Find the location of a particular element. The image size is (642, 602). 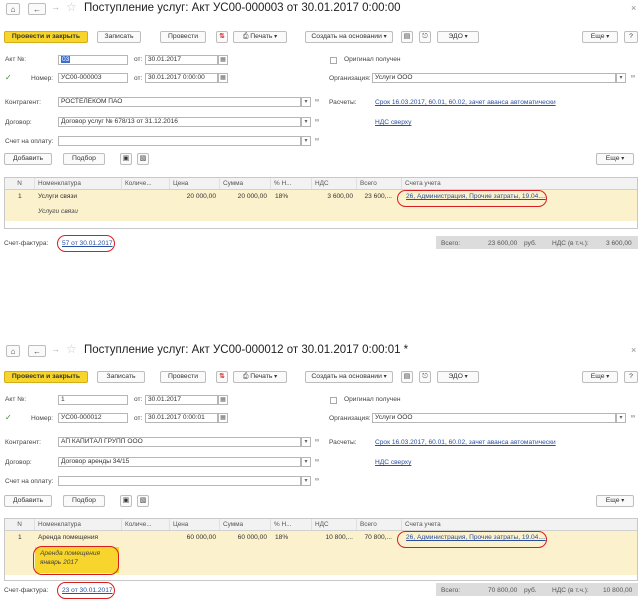

contract-input: Договор аренды 34/15 is located at coordinates (179, 462).